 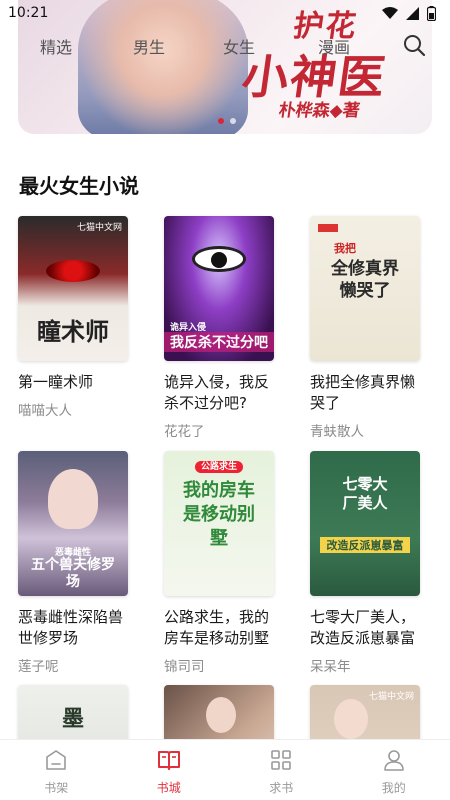 I want to click on book-author: 花花了, so click(x=184, y=432).